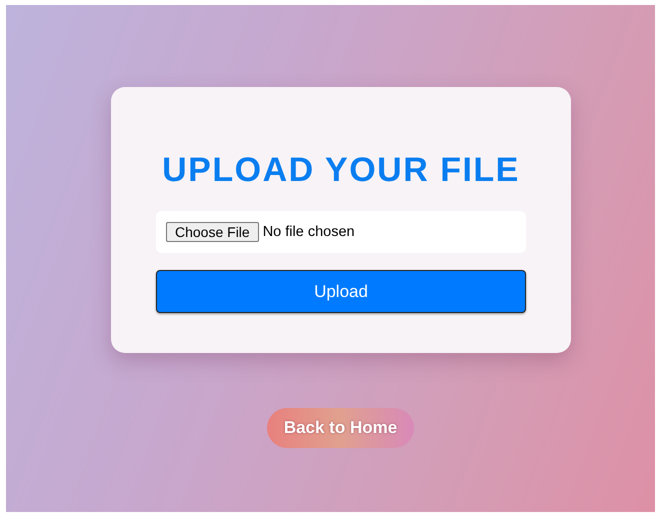 Image resolution: width=663 pixels, height=513 pixels. Describe the element at coordinates (341, 170) in the screenshot. I see `page-title: UPLOAD YOUR FILE` at that location.